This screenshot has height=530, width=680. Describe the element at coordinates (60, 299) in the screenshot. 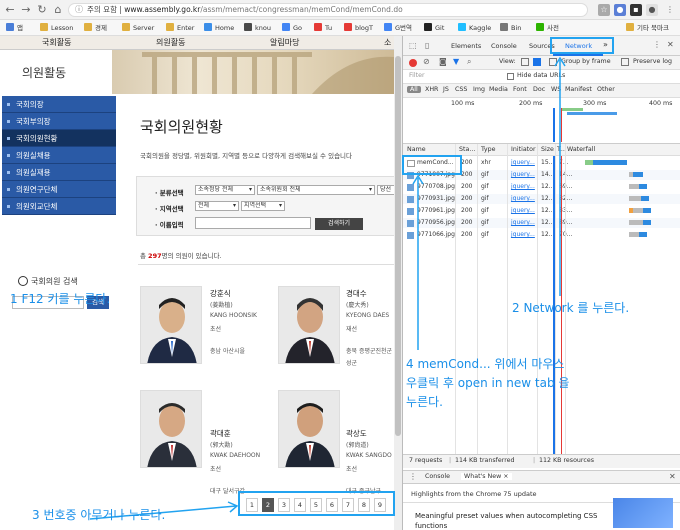

I see `annotation-step1: 1 F12 키를 누른다.` at that location.